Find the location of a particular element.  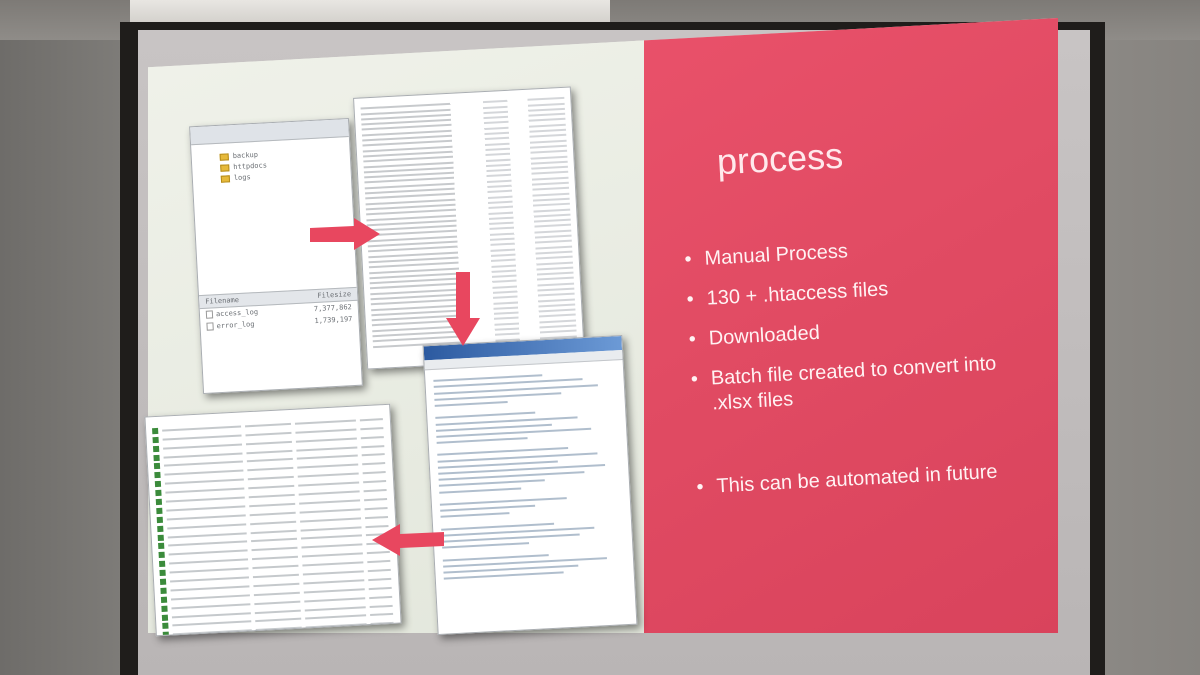

file-size: 1,739,197 is located at coordinates (333, 320).